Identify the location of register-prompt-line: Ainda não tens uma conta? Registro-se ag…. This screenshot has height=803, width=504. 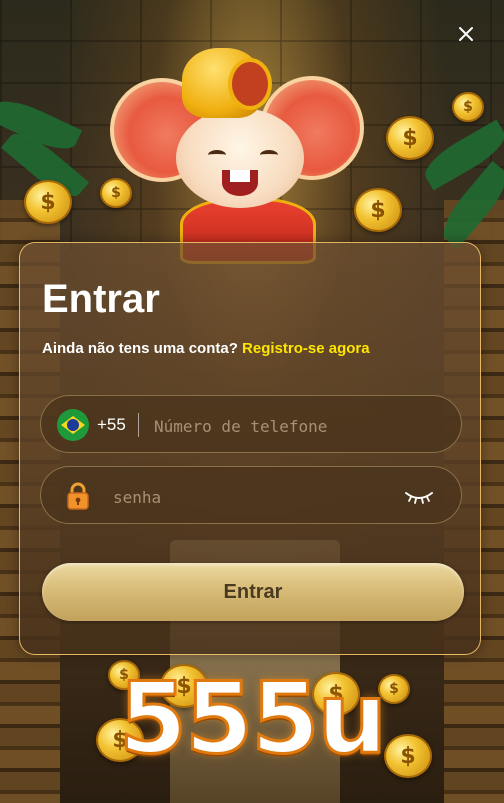
(206, 348).